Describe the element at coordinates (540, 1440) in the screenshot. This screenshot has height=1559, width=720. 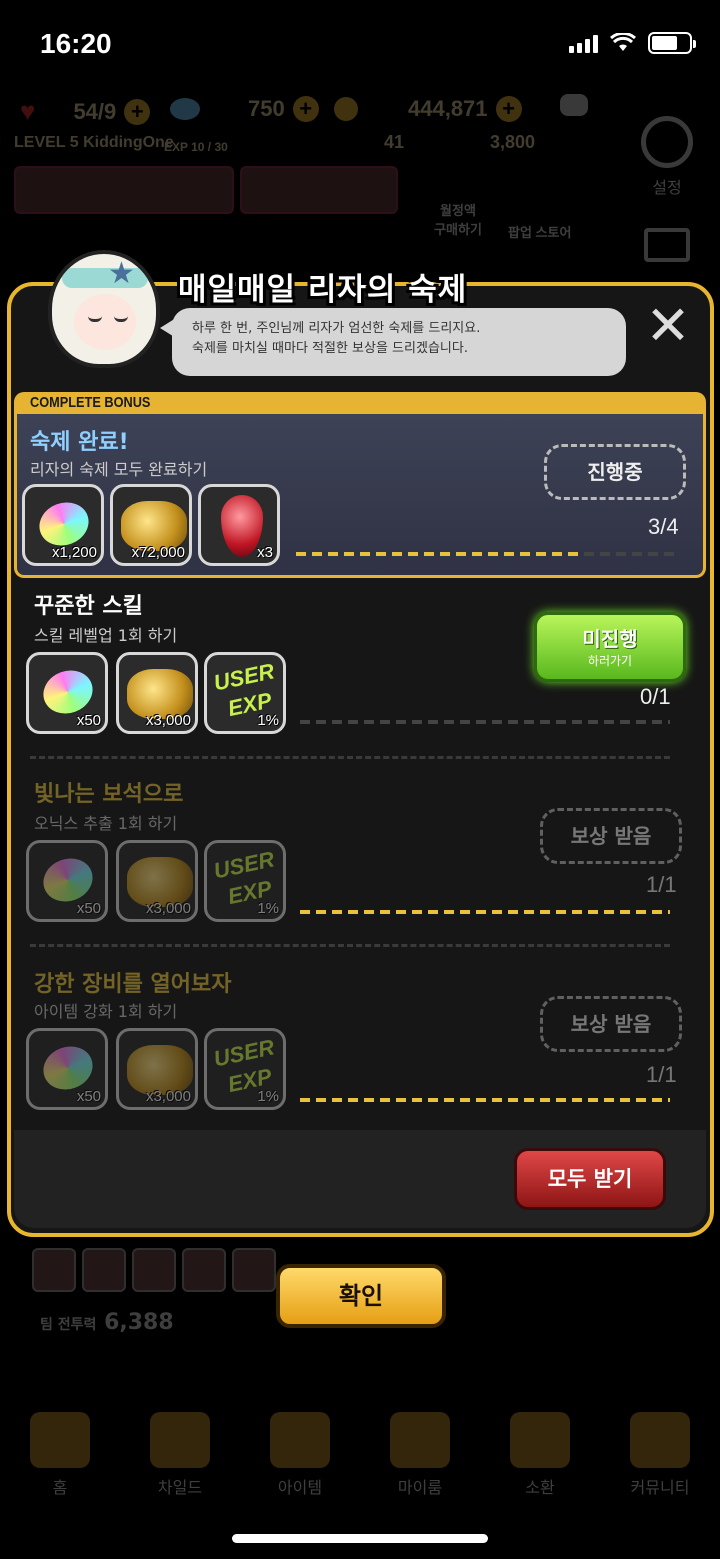
I see `potion-icon` at that location.